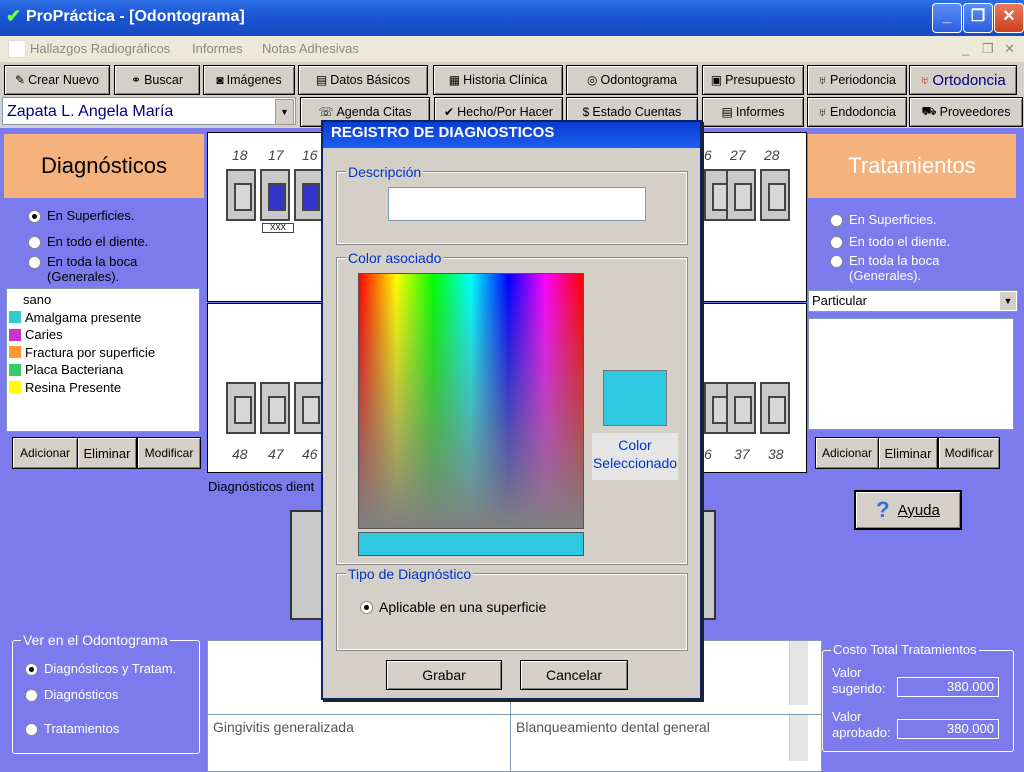 The width and height of the screenshot is (1024, 772). I want to click on diag-radio-boca: En toda la boca (Generales)., so click(108, 269).